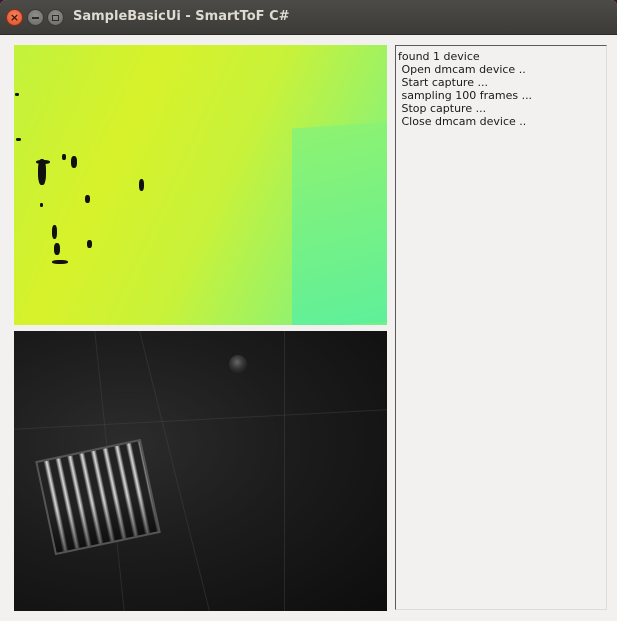 The width and height of the screenshot is (617, 621). I want to click on ceiling-sensor, so click(238, 364).